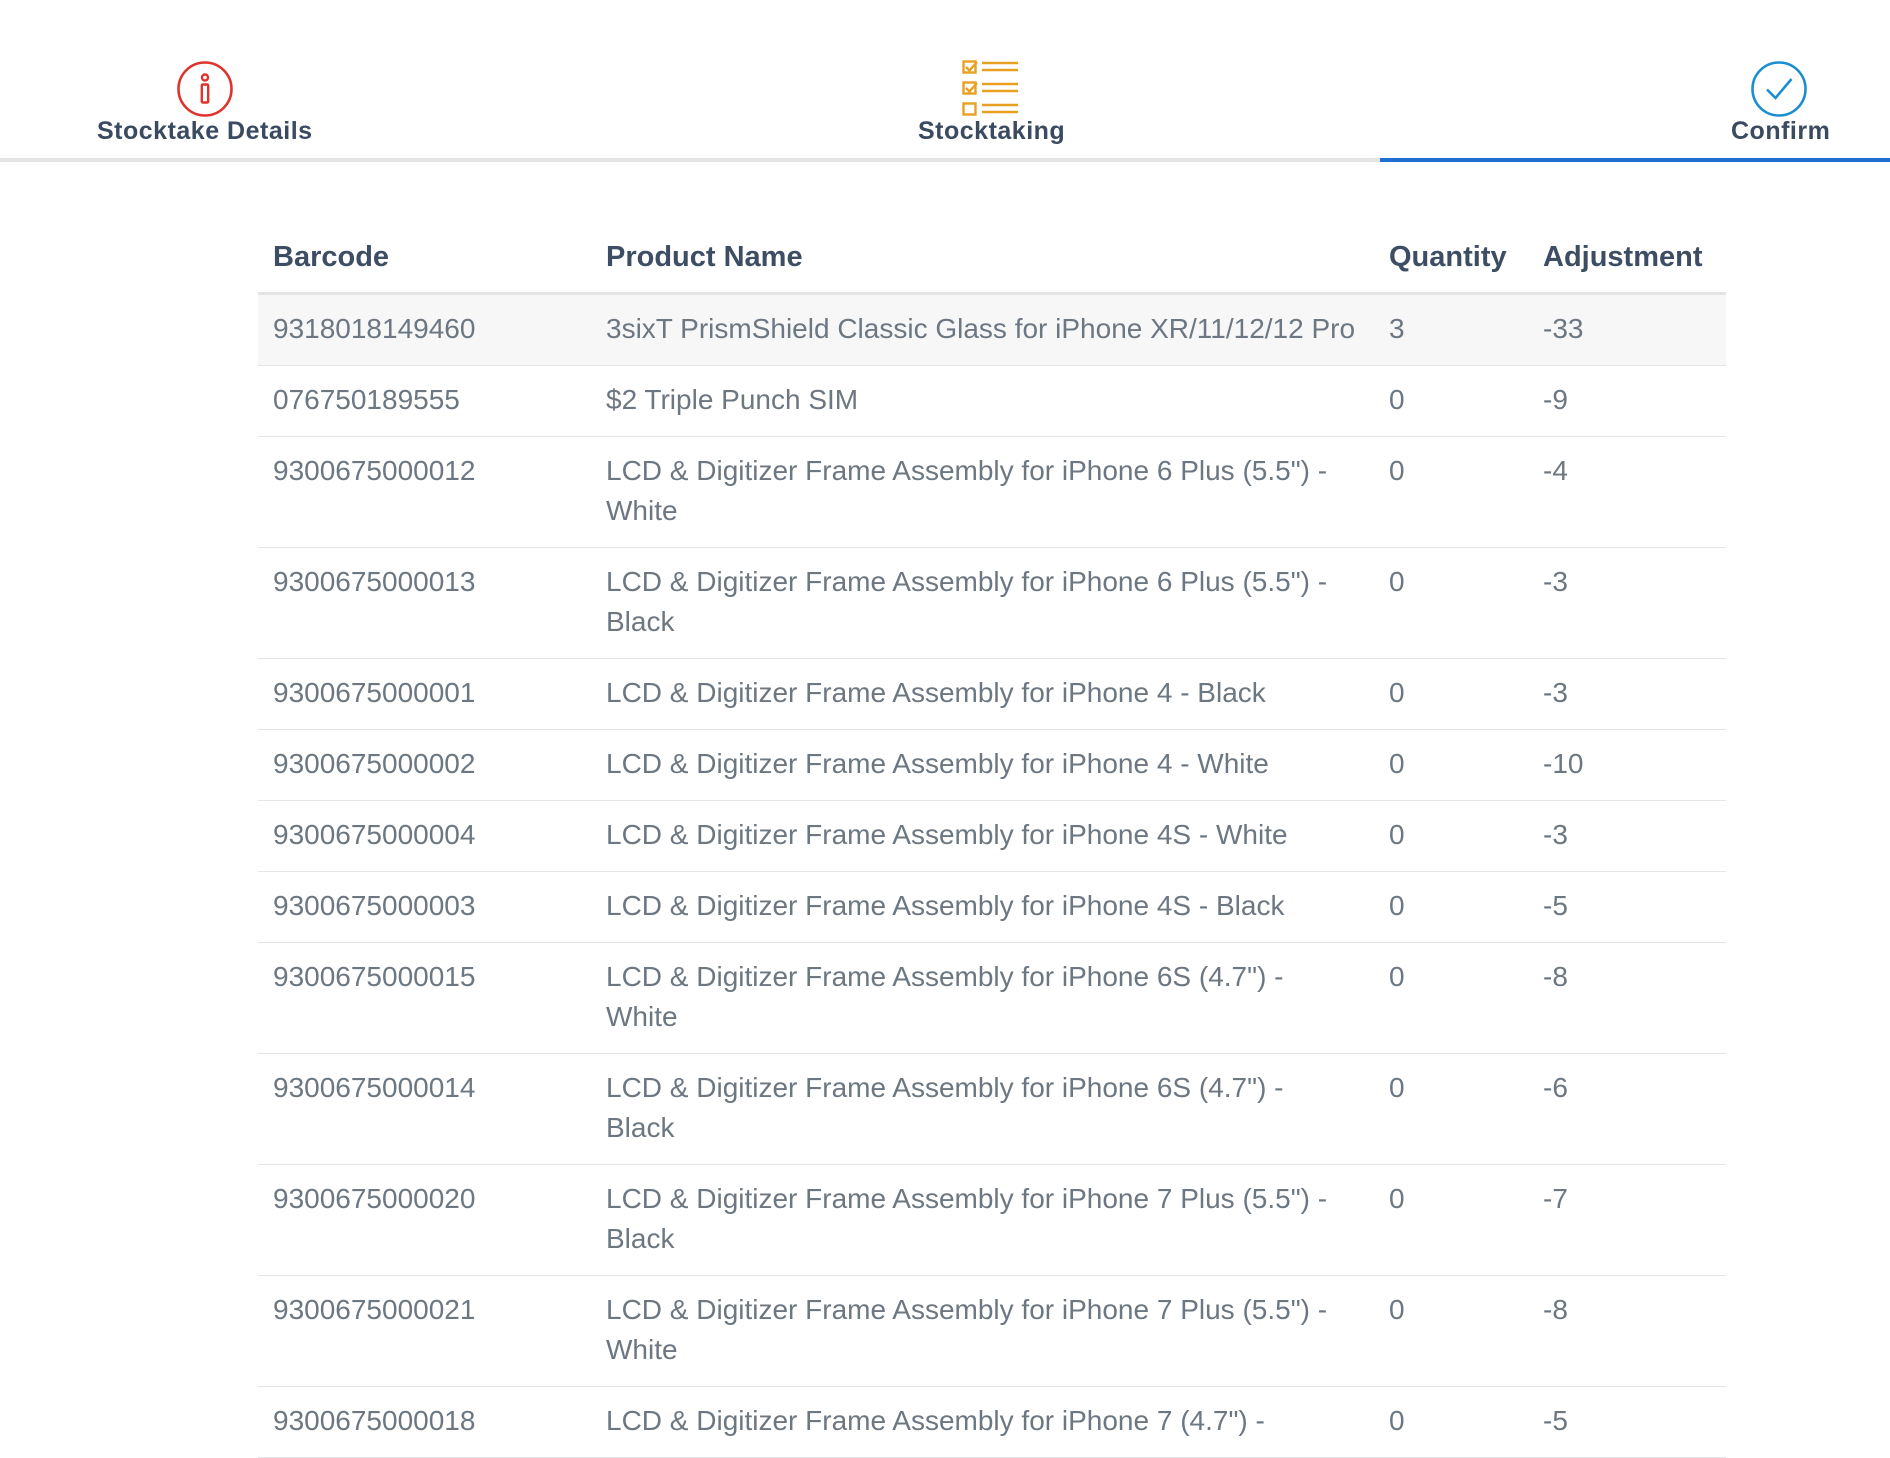 This screenshot has height=1458, width=1890. Describe the element at coordinates (424, 329) in the screenshot. I see `cell-barcode: 9318018149460` at that location.